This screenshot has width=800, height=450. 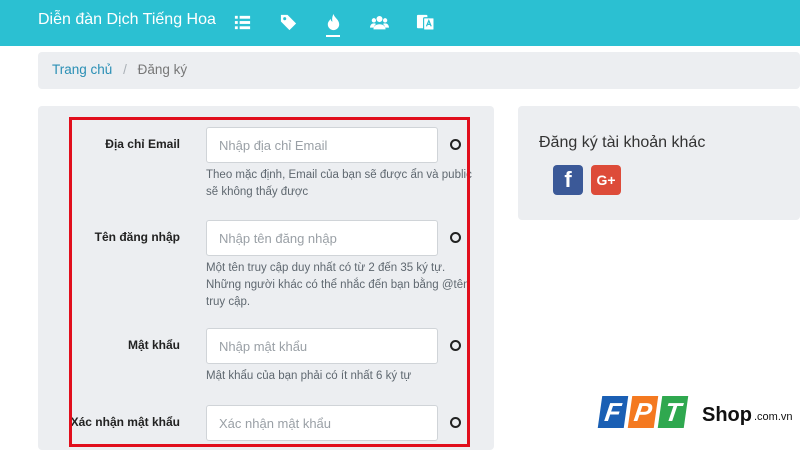 I want to click on logo-domain-text: .com.vn, so click(x=773, y=417).